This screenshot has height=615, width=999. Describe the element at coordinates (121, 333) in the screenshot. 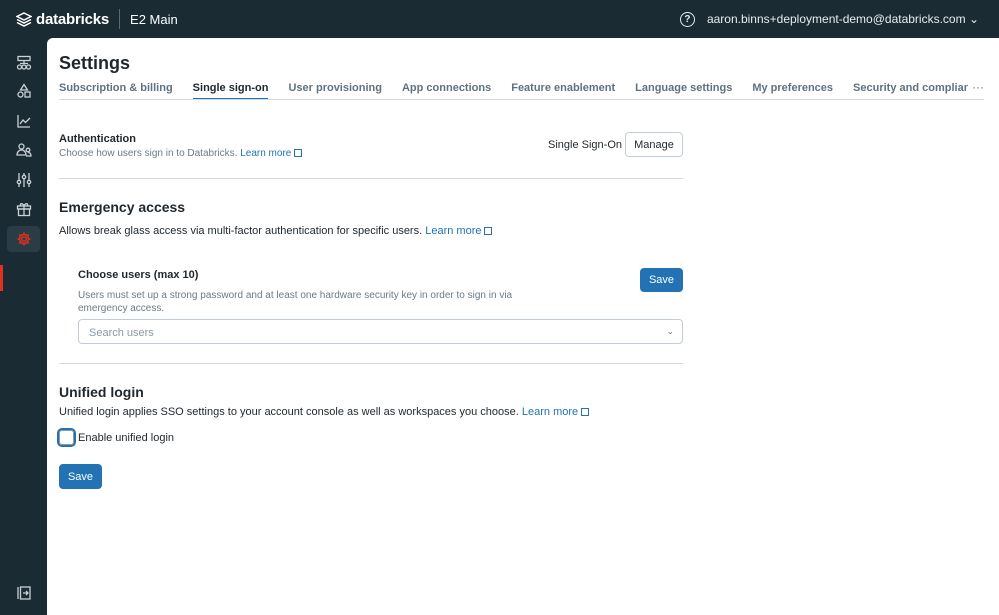

I see `search-users-placeholder: Search users` at that location.